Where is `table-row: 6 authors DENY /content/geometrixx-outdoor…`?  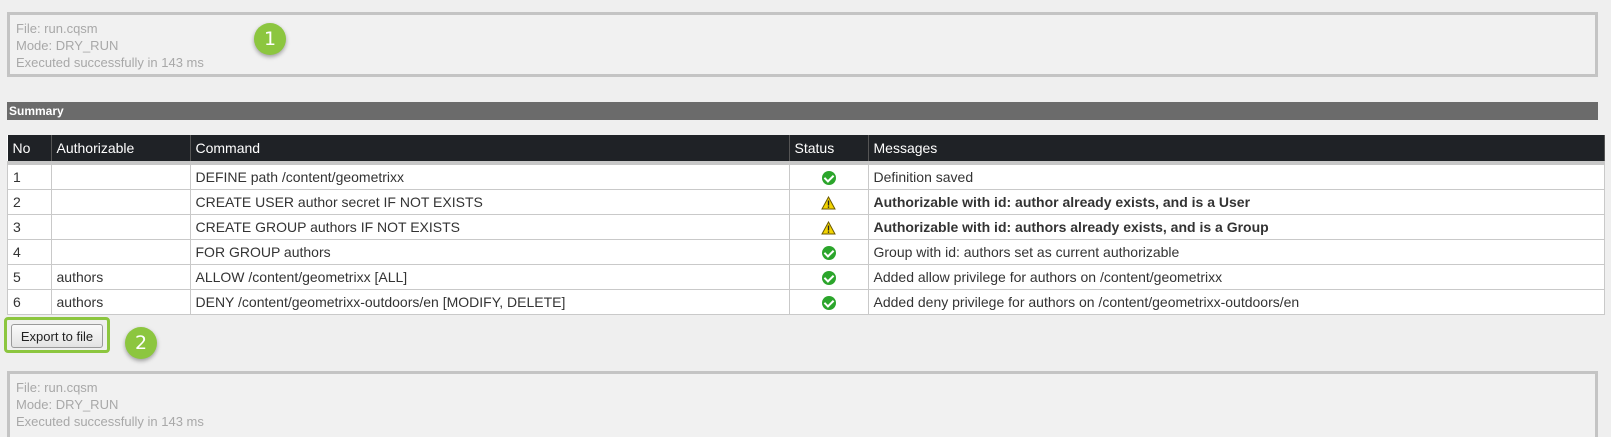 table-row: 6 authors DENY /content/geometrixx-outdoor… is located at coordinates (806, 302).